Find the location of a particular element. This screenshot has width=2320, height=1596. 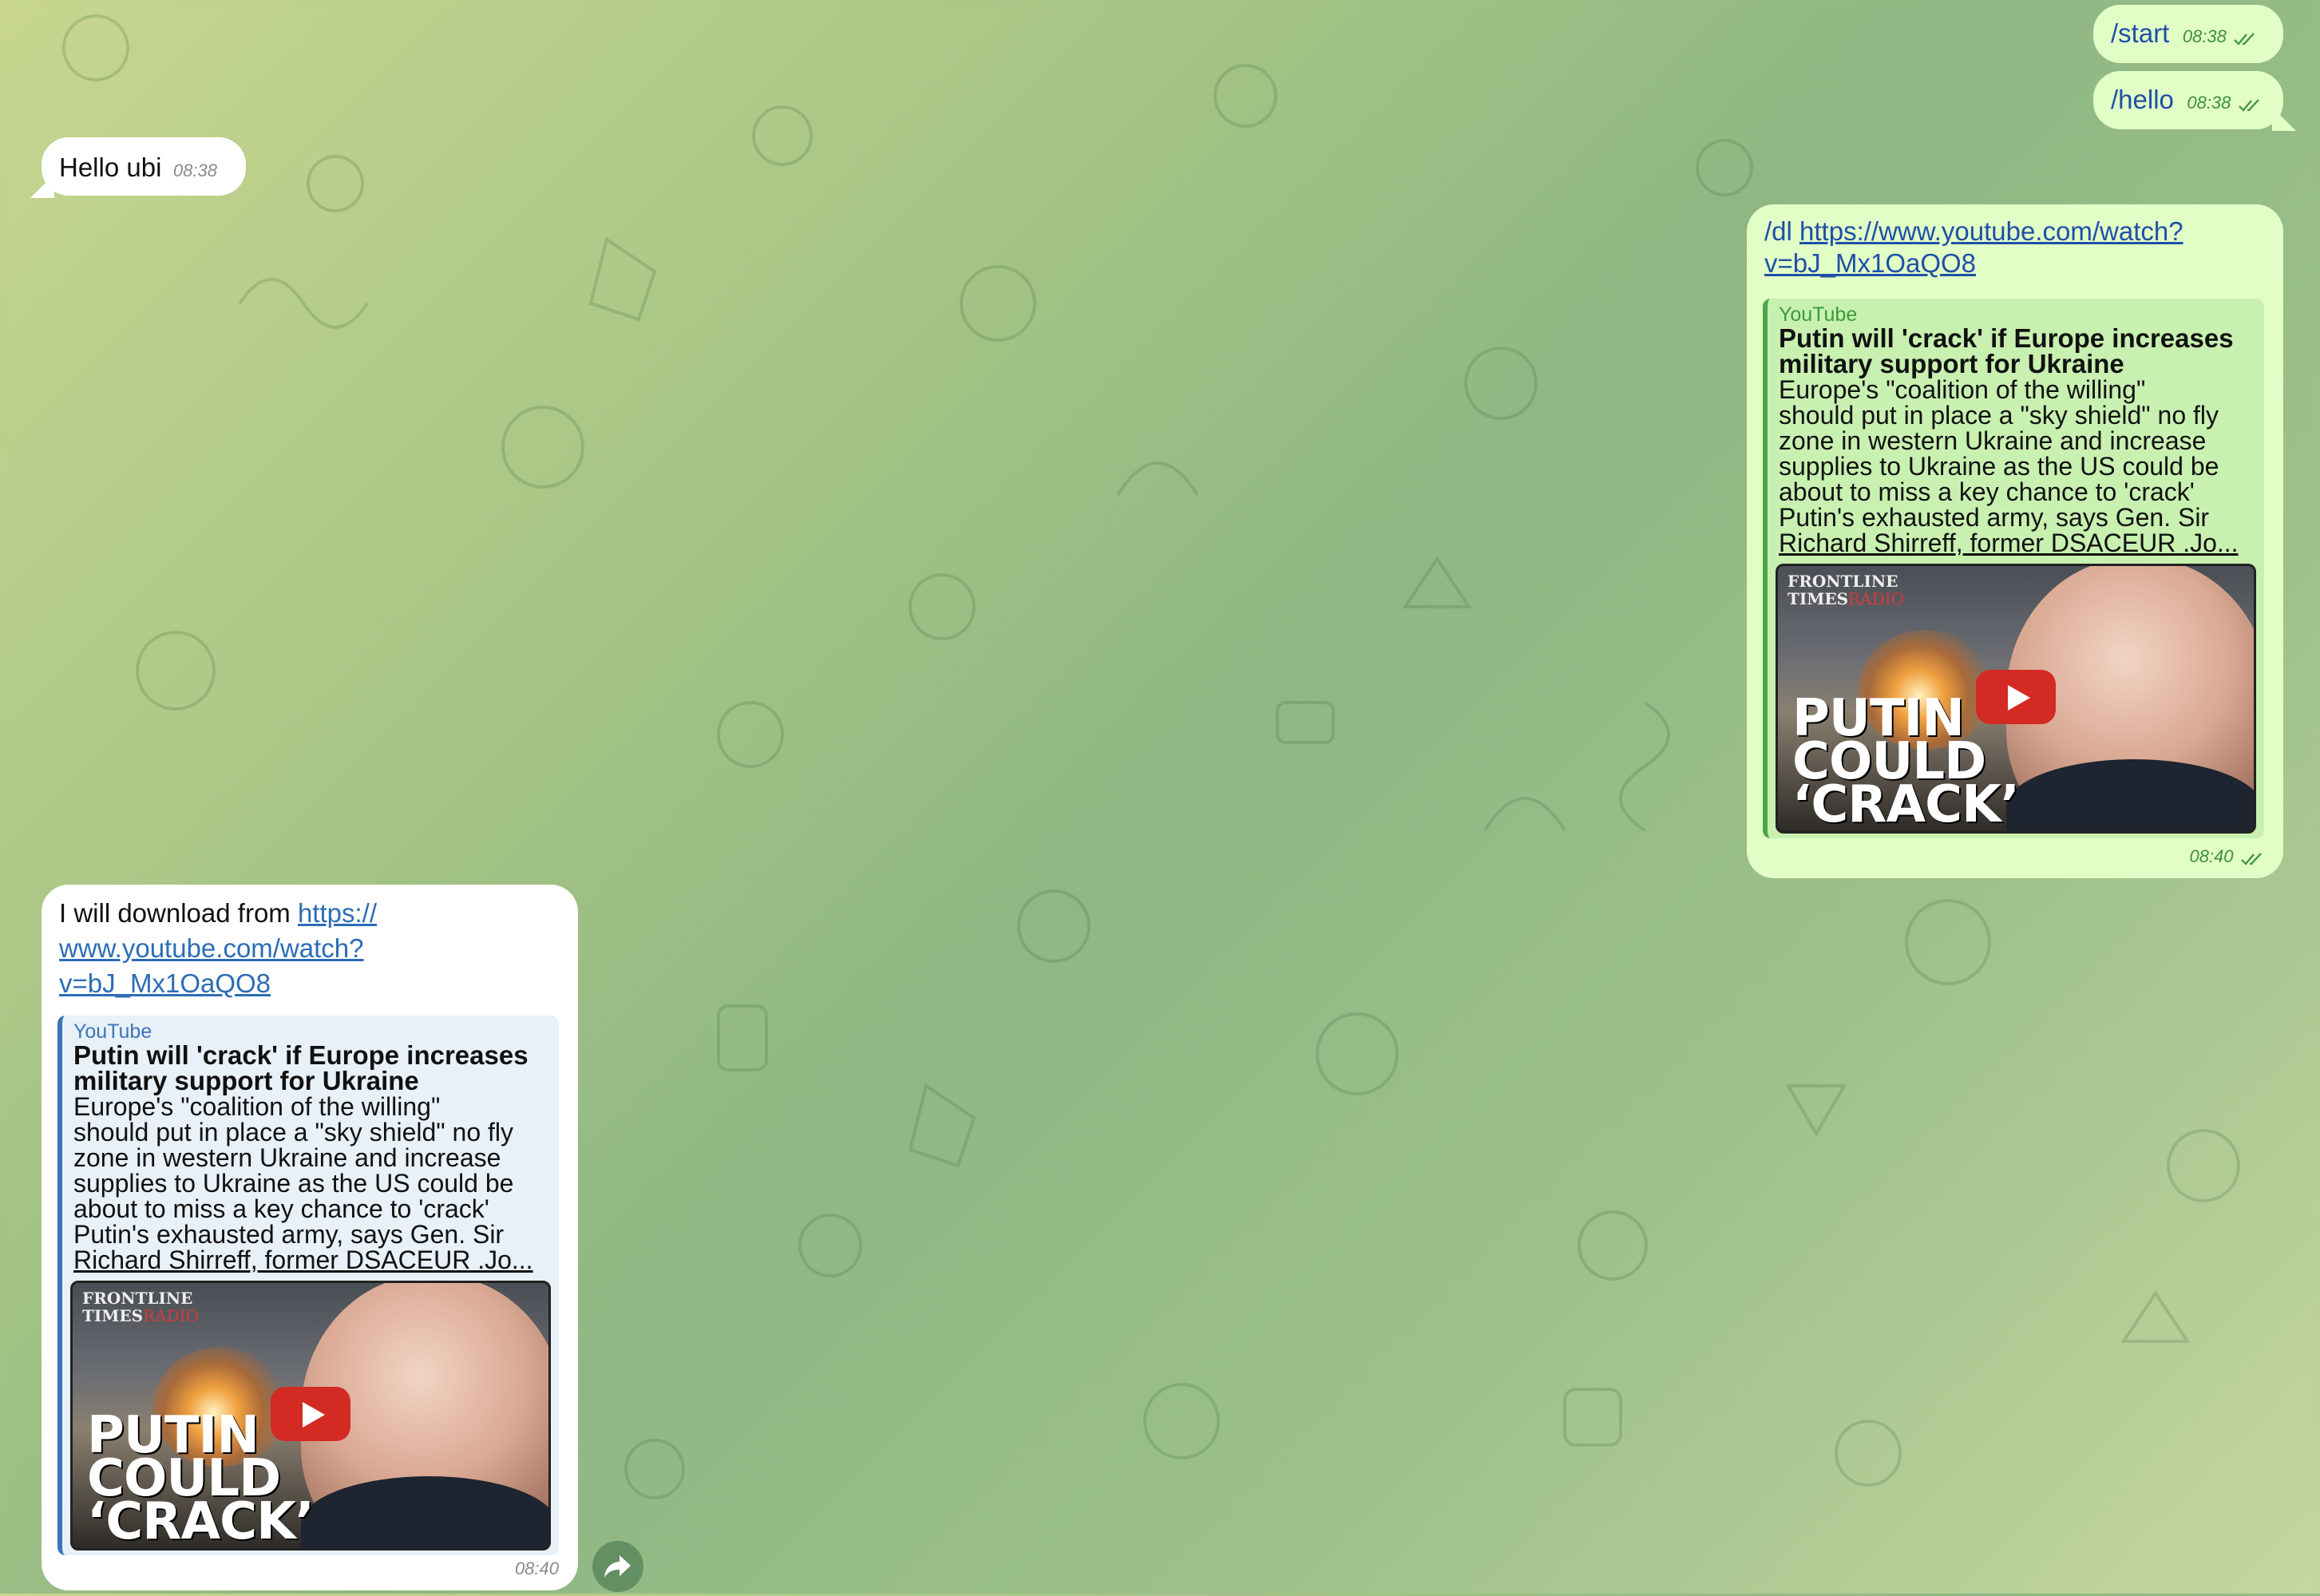

message-start: /start 08:38 is located at coordinates (2188, 34).